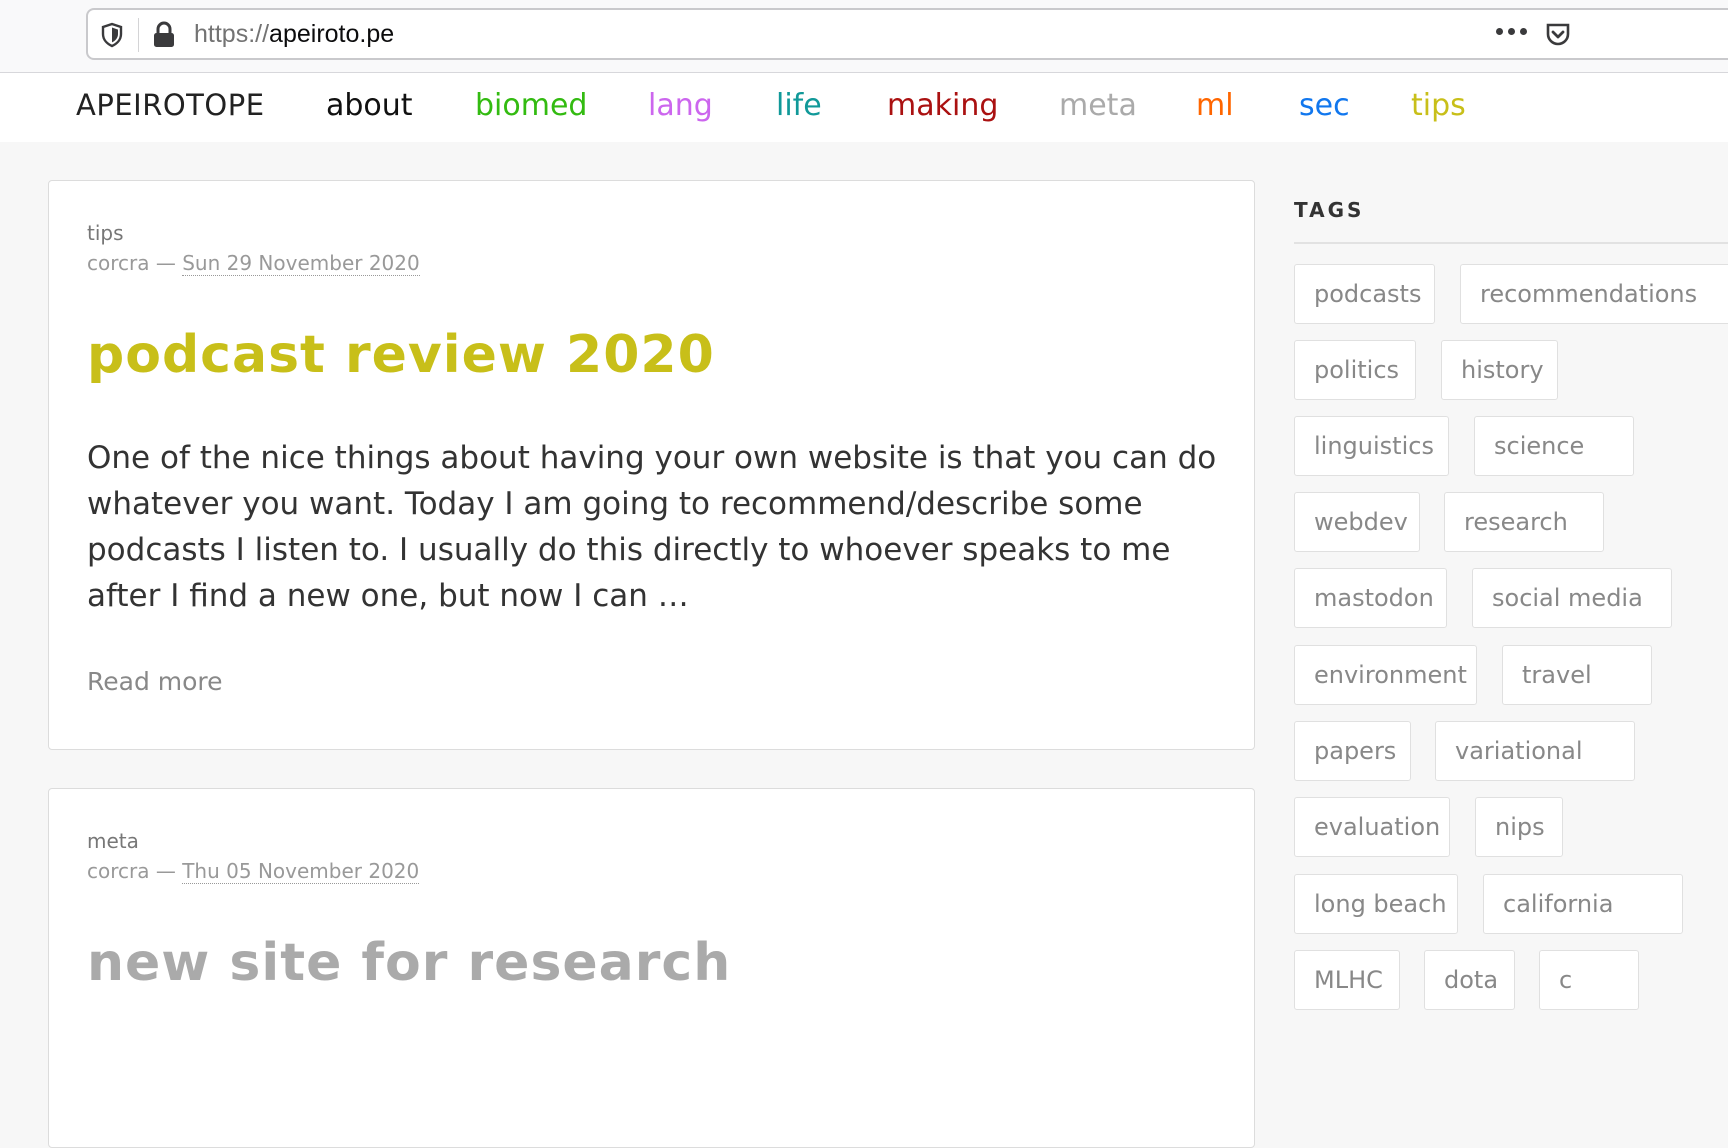 The image size is (1728, 1148). What do you see at coordinates (907, 34) in the screenshot?
I see `address-bar: https://apeiroto.pe` at bounding box center [907, 34].